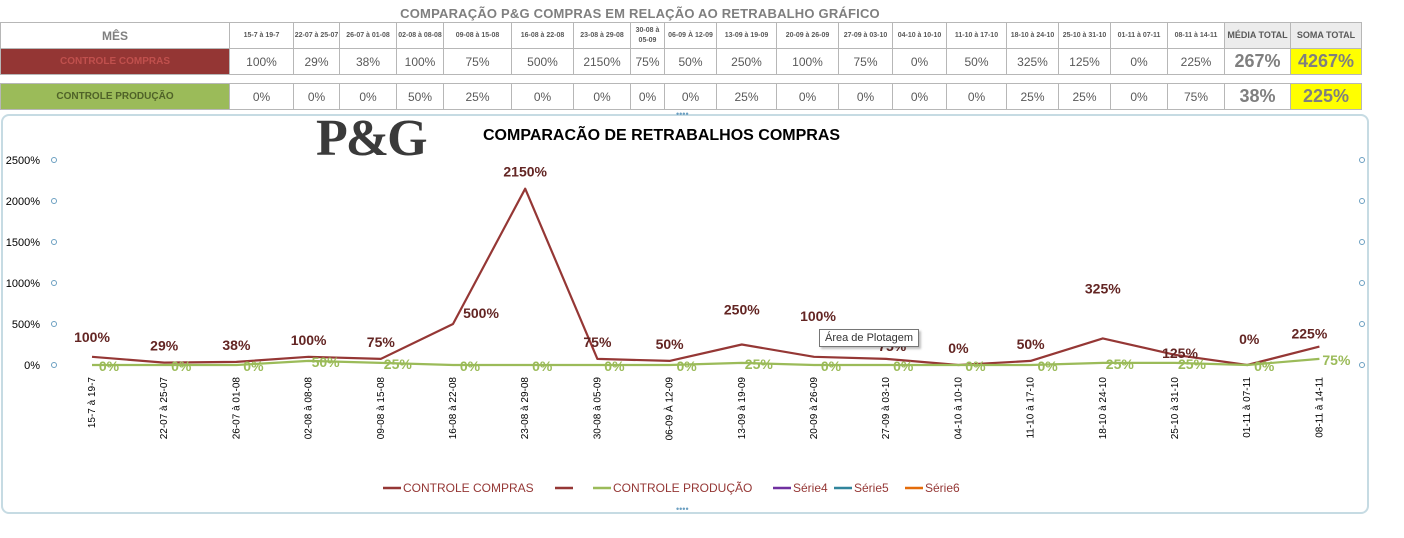 The image size is (1404, 538). Describe the element at coordinates (669, 409) in the screenshot. I see `x-tick-label: 06-09 À 12-09` at that location.